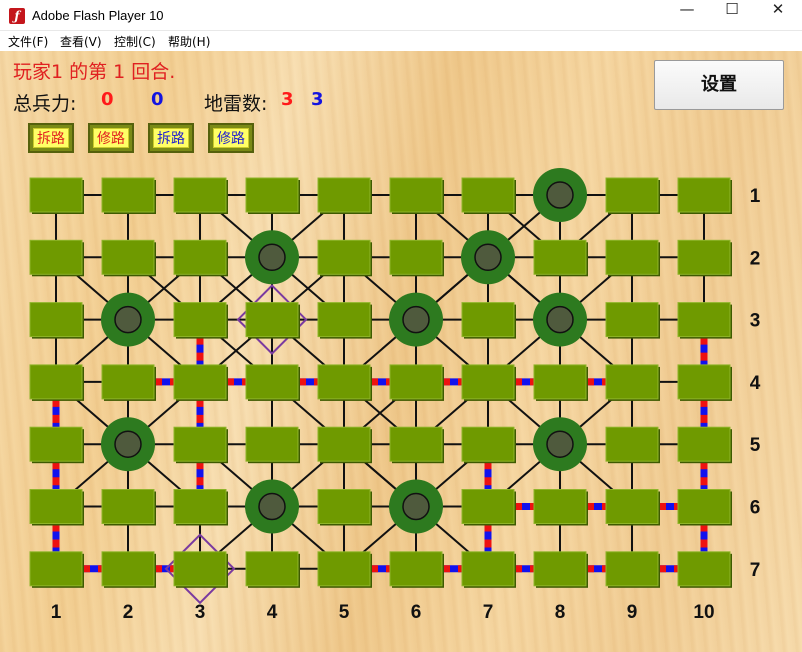 This screenshot has width=802, height=652. What do you see at coordinates (272, 612) in the screenshot?
I see `column-label-4: 4` at bounding box center [272, 612].